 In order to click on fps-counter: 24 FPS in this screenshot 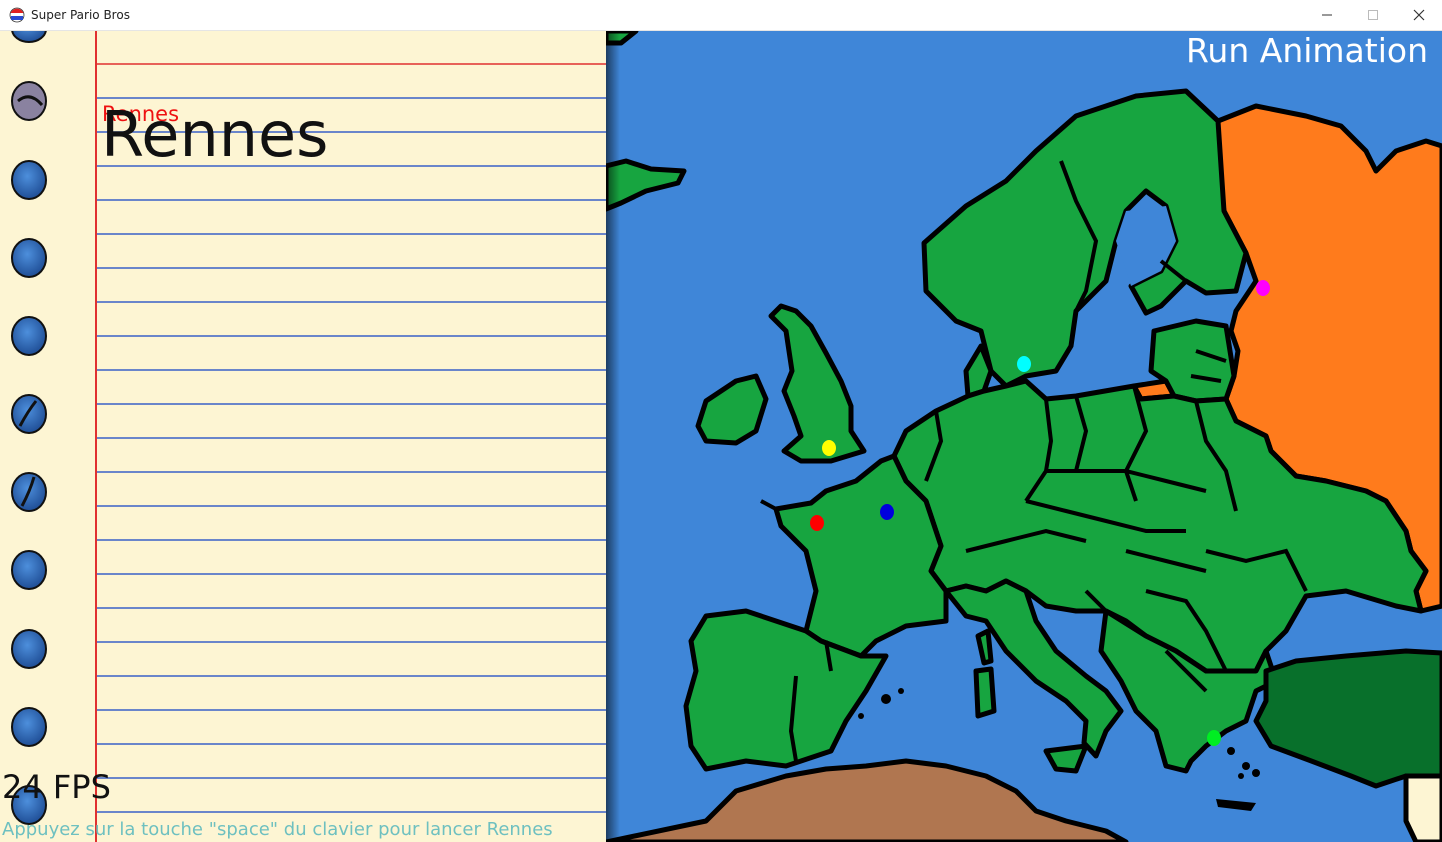, I will do `click(56, 787)`.